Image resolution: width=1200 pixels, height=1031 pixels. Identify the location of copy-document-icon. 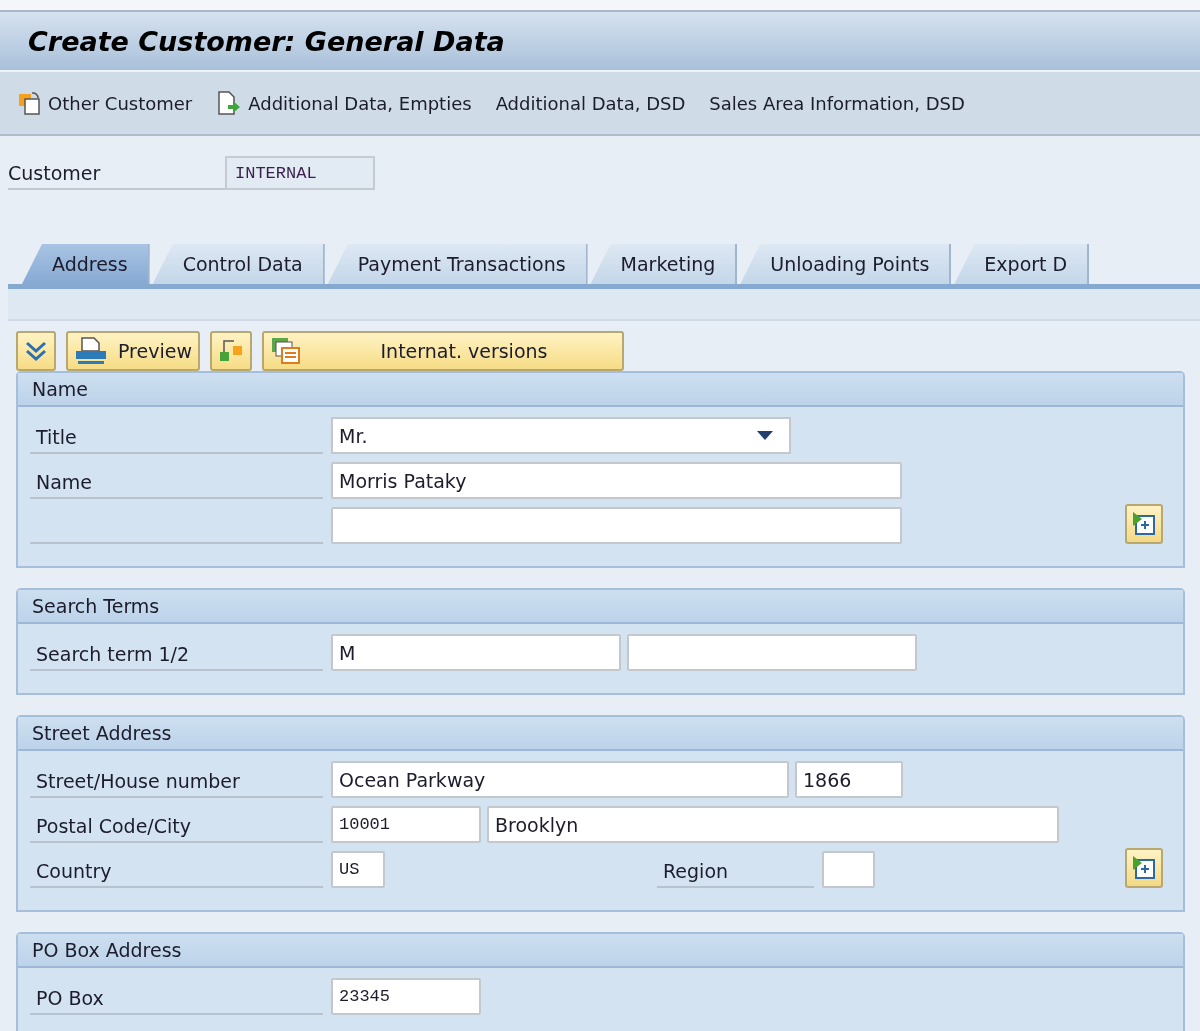
(30, 103).